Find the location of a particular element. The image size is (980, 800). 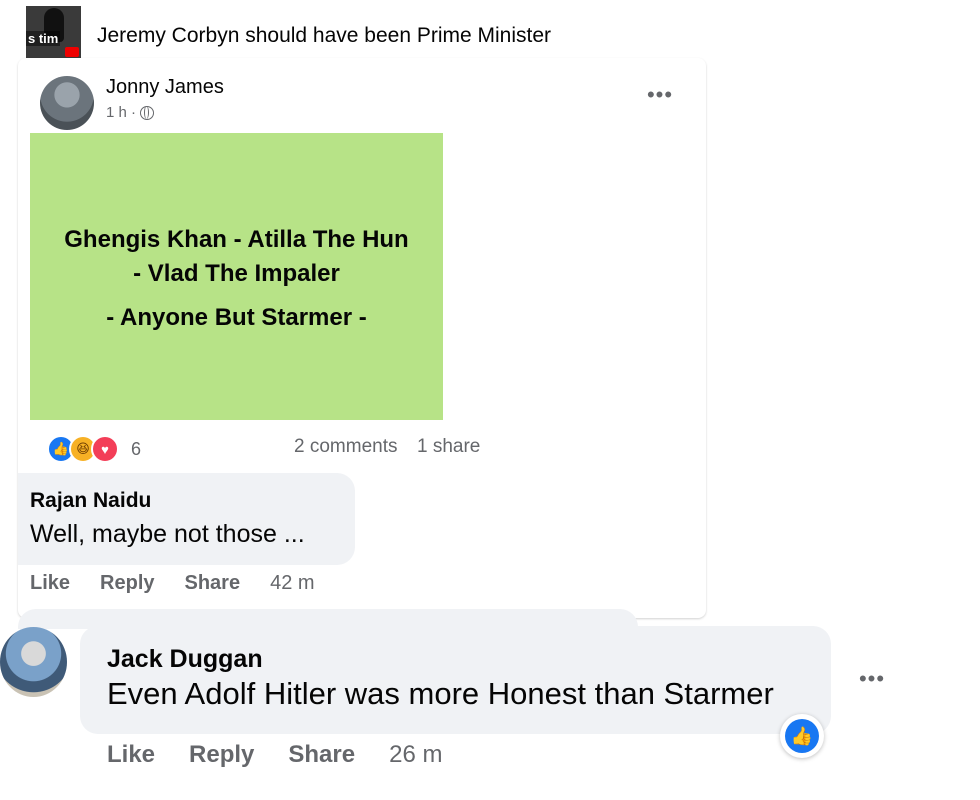

comment-reaction-badge: 👍 is located at coordinates (802, 736).